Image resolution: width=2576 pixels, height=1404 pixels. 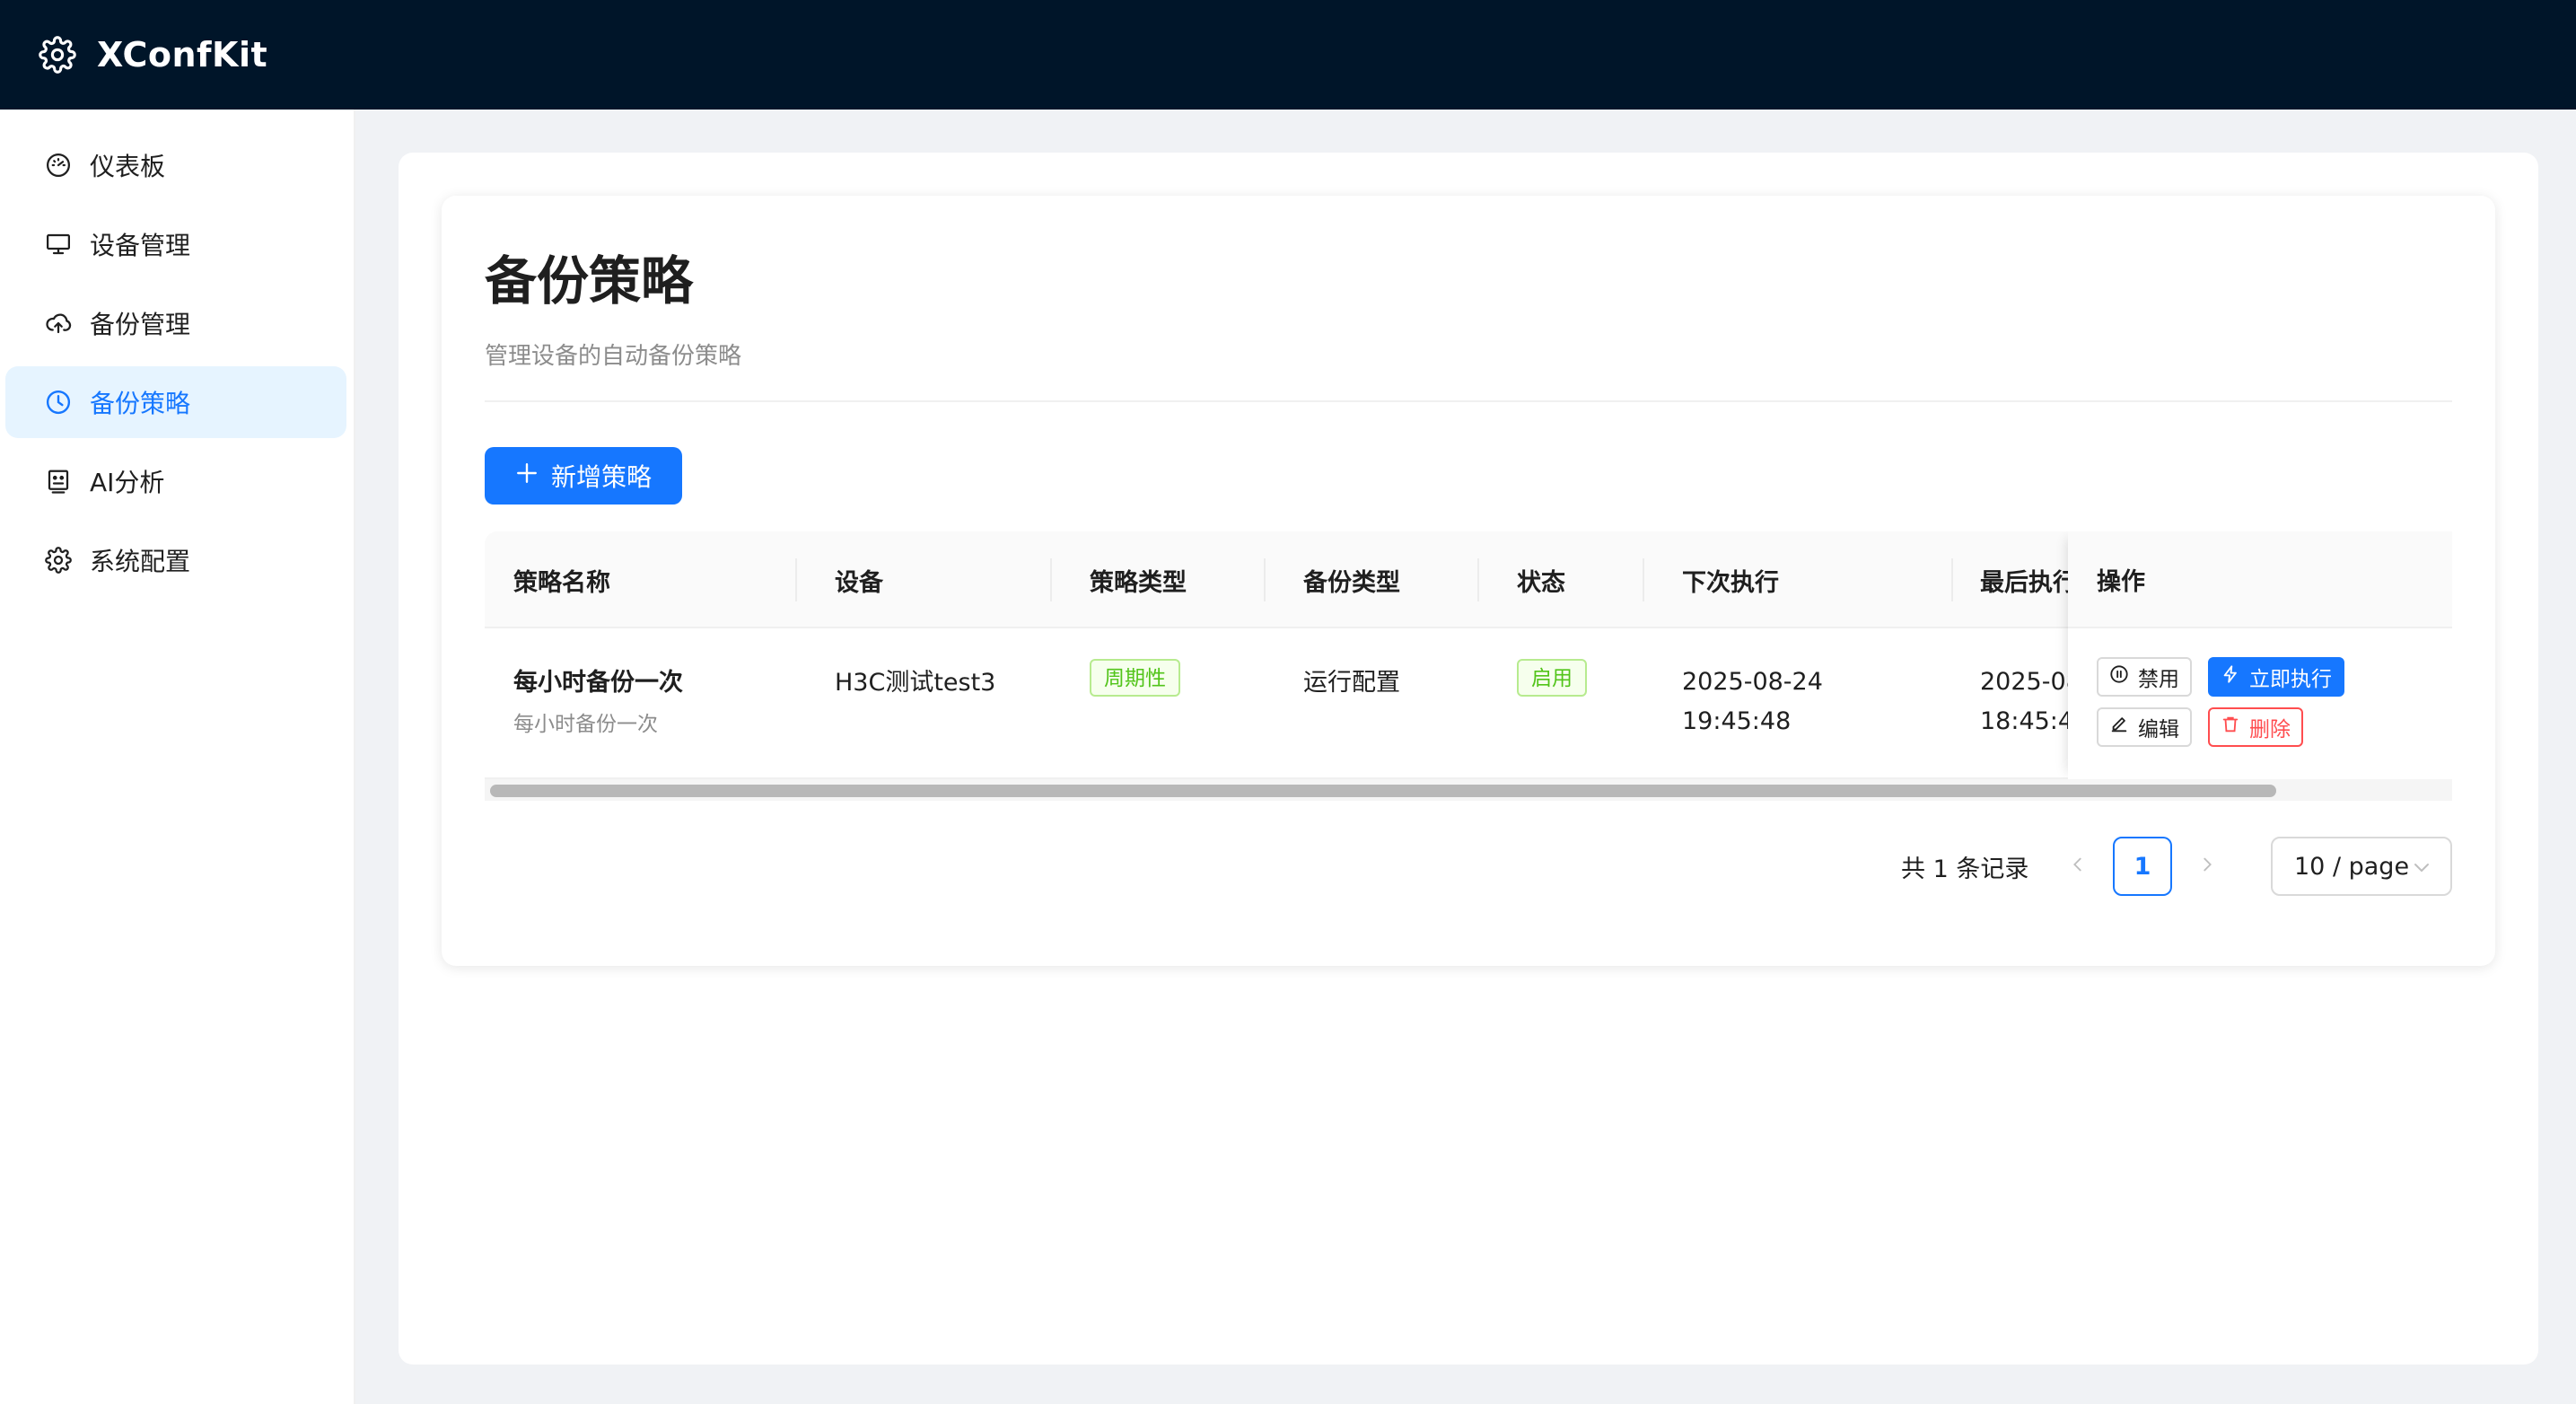 I want to click on add-policy-button: 新增策略, so click(x=583, y=476).